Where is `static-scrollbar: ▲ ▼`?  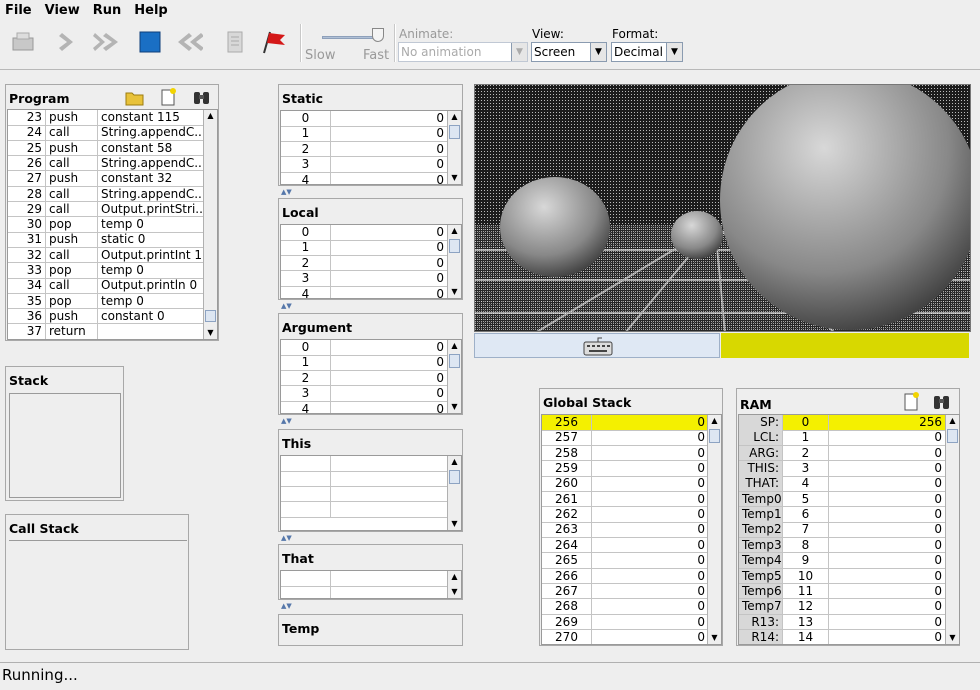 static-scrollbar: ▲ ▼ is located at coordinates (454, 147).